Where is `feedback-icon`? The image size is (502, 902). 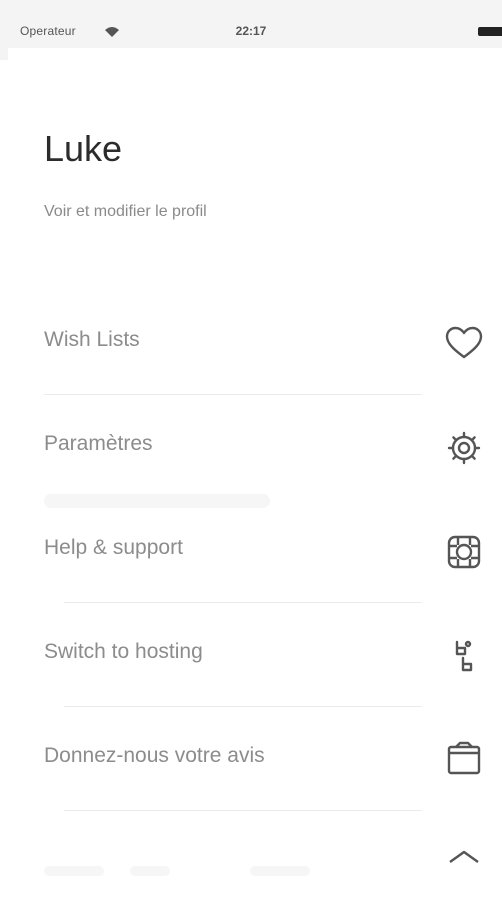 feedback-icon is located at coordinates (464, 760).